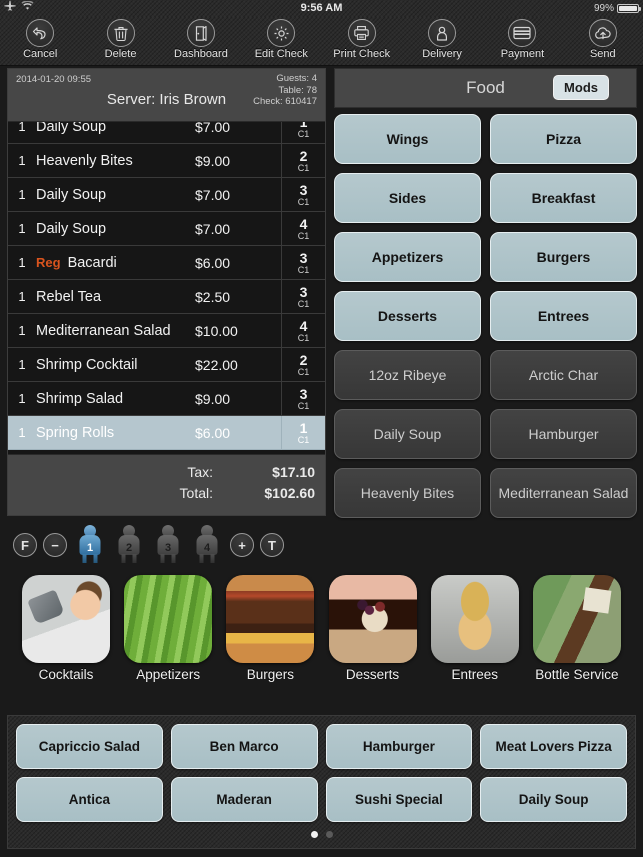  I want to click on menu-item-12oz-ribeye: 12oz Ribeye, so click(407, 375).